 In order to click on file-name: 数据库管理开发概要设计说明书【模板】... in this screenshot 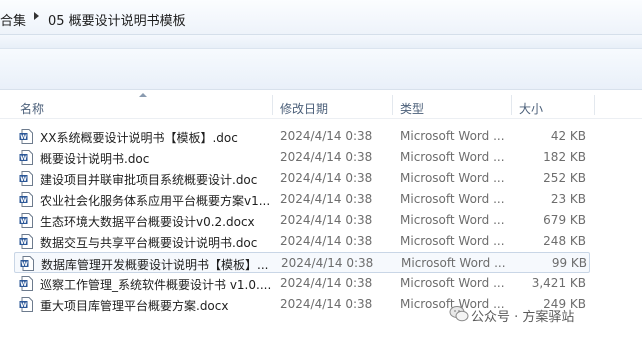, I will do `click(155, 265)`.